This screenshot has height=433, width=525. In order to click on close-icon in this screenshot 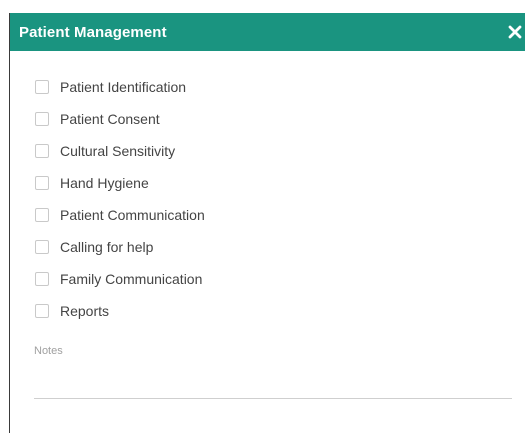, I will do `click(515, 32)`.